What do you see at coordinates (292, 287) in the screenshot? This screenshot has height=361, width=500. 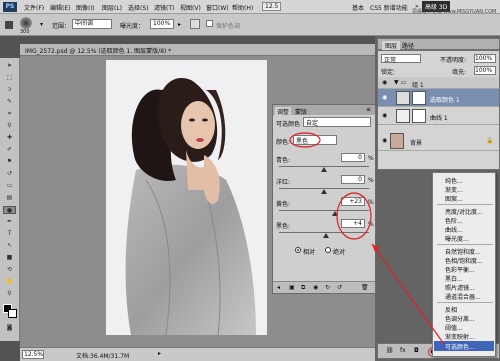 I see `expand-icon: ▣` at bounding box center [292, 287].